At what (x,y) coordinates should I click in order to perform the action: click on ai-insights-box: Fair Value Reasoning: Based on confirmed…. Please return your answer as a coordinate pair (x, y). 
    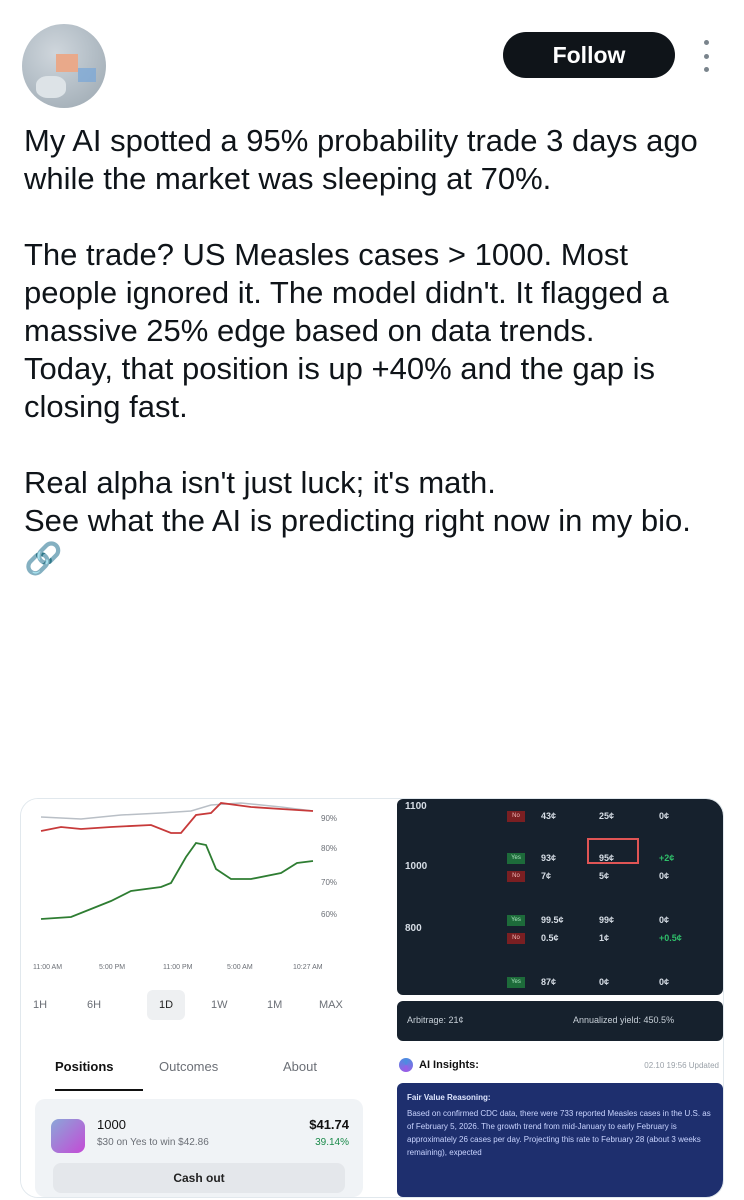
    Looking at the image, I should click on (560, 1140).